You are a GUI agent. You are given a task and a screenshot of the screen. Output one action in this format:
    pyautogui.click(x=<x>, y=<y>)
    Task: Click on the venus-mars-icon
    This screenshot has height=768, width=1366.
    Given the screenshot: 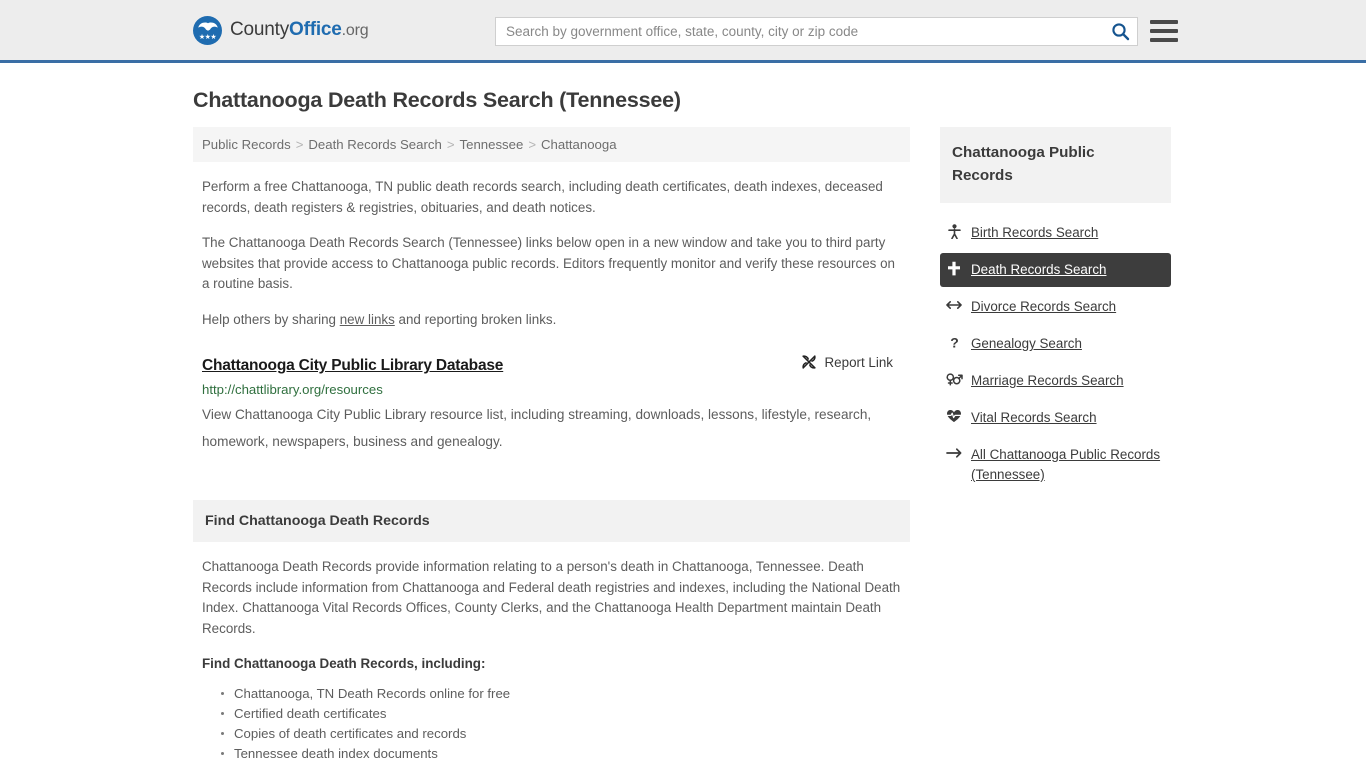 What is the action you would take?
    pyautogui.click(x=954, y=380)
    